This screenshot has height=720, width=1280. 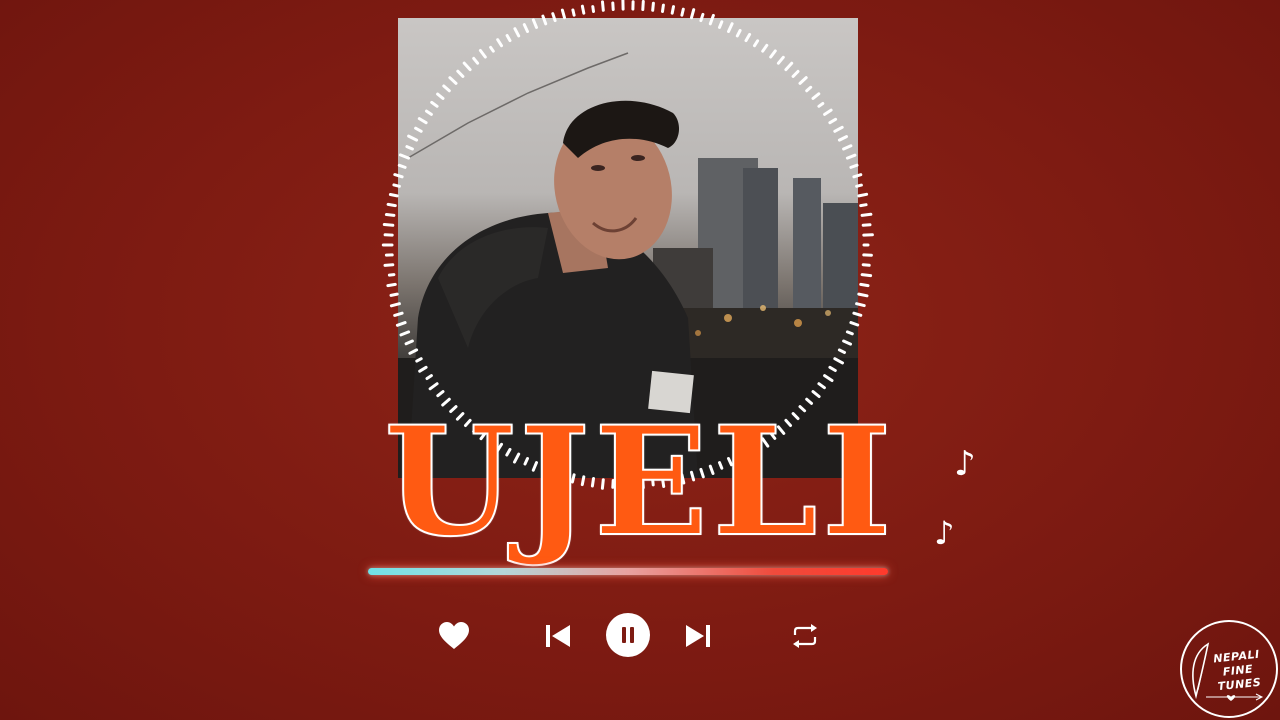 I want to click on skip-previous-icon, so click(x=558, y=636).